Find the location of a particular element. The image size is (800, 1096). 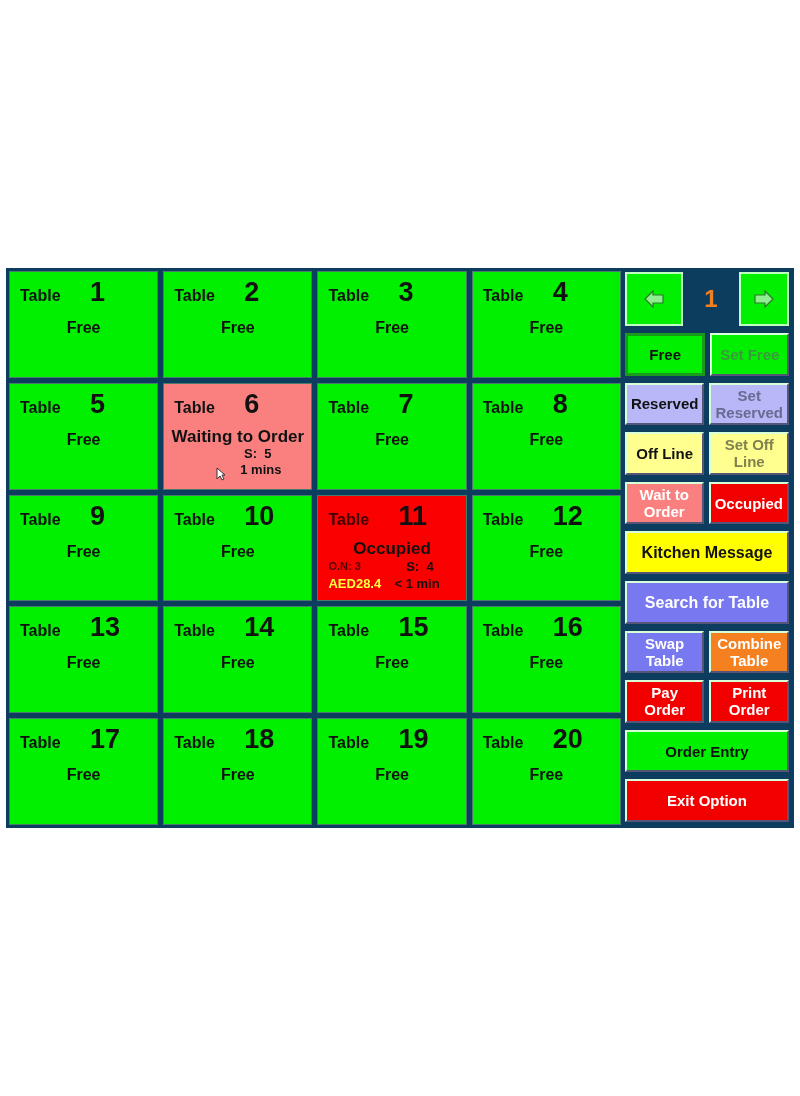

table-tile: Table 5 Free is located at coordinates (84, 436).